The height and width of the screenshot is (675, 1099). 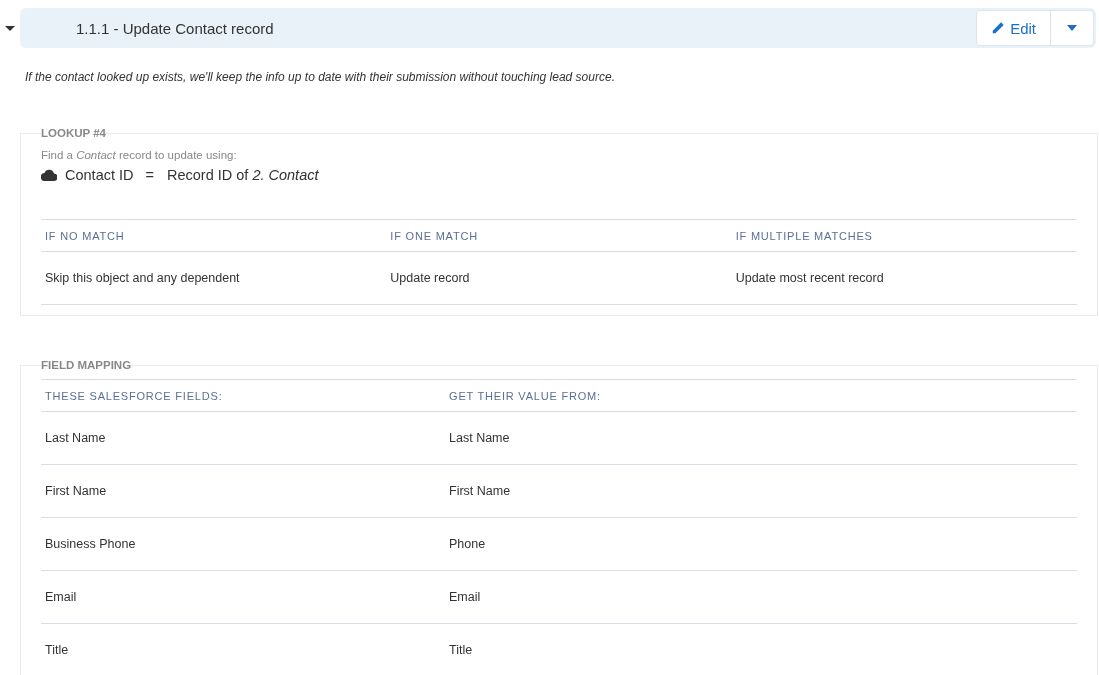 I want to click on table-cell: Update most recent record, so click(x=904, y=278).